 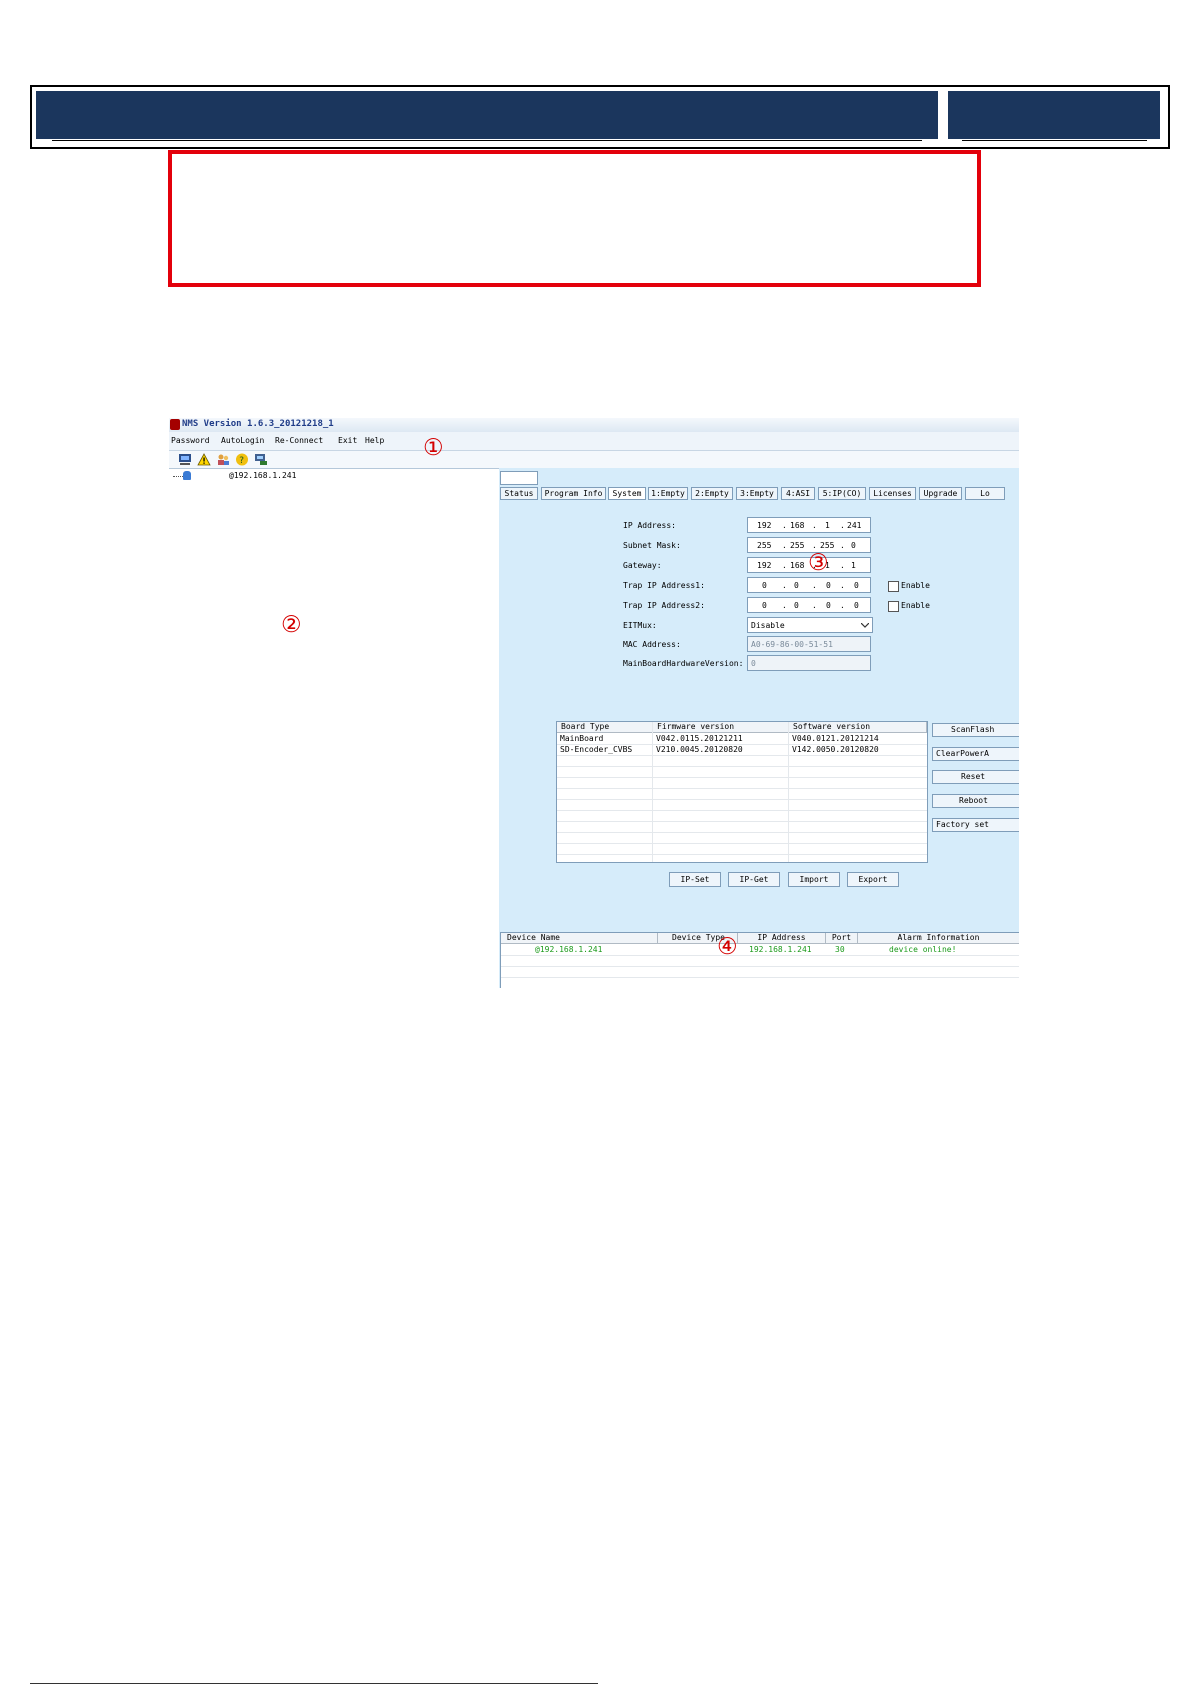 I want to click on menu-autologin: AutoLogin, so click(x=242, y=440).